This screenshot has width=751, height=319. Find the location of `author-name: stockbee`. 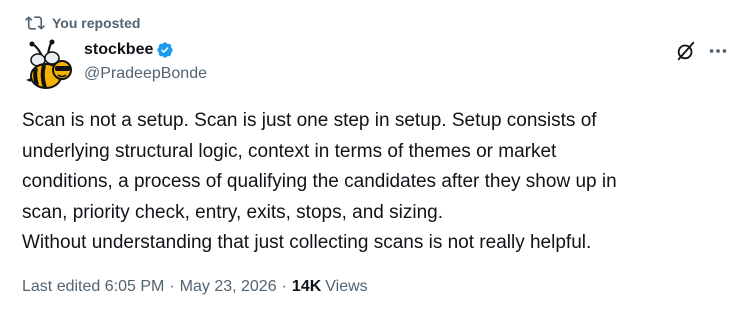

author-name: stockbee is located at coordinates (118, 50).